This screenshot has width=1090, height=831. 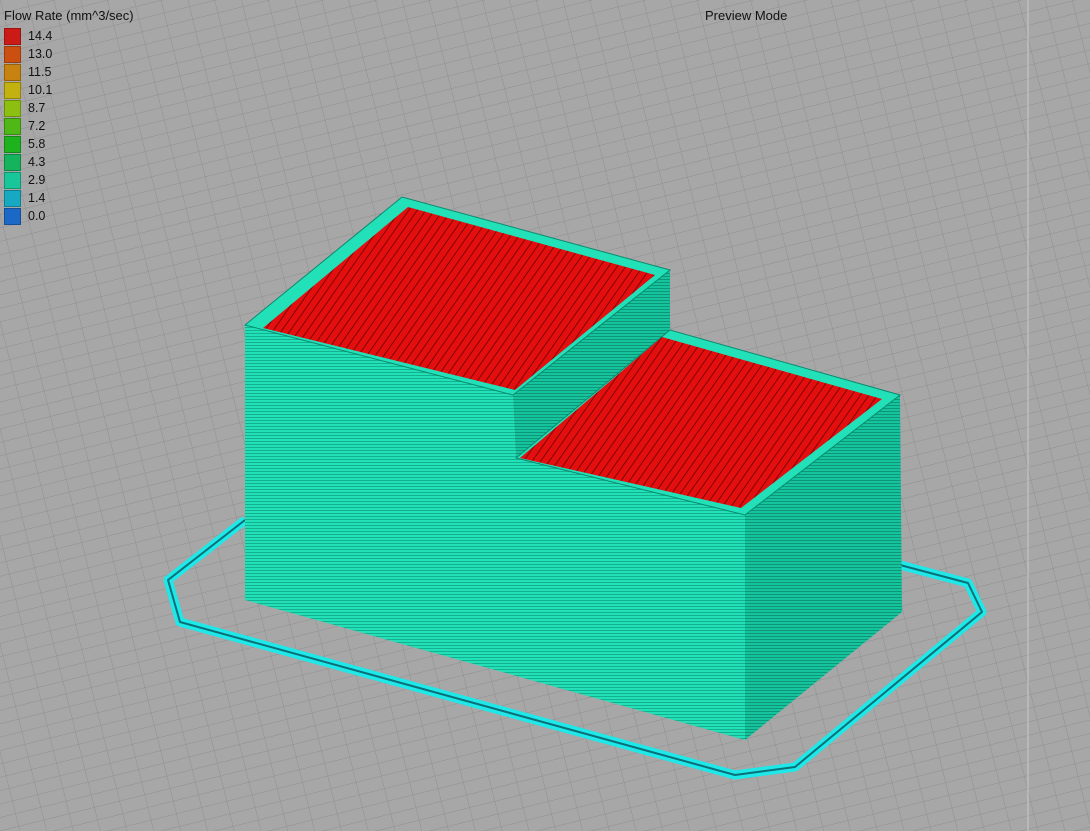 I want to click on legend-value: 1.4, so click(x=37, y=198).